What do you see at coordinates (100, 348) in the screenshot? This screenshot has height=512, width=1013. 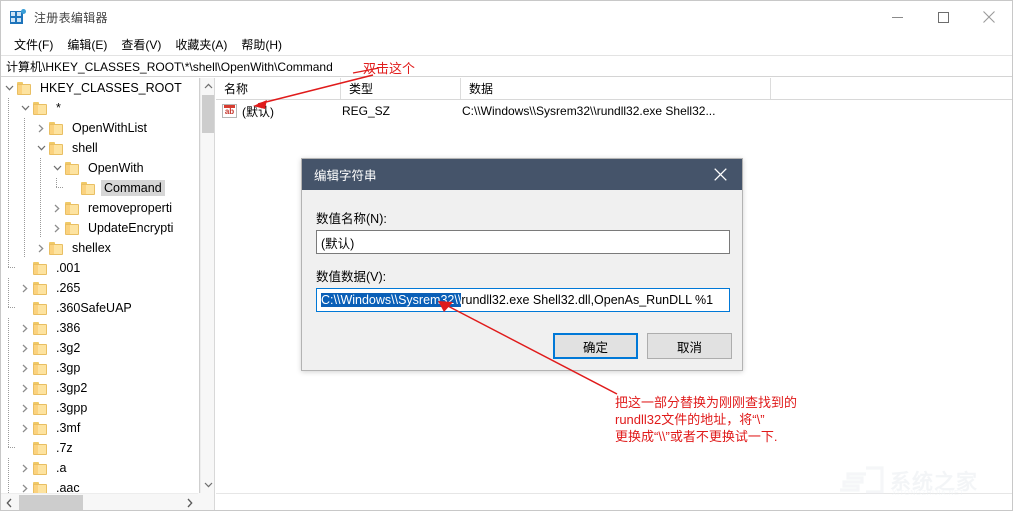 I see `tree-item-.3g2: .3g2` at bounding box center [100, 348].